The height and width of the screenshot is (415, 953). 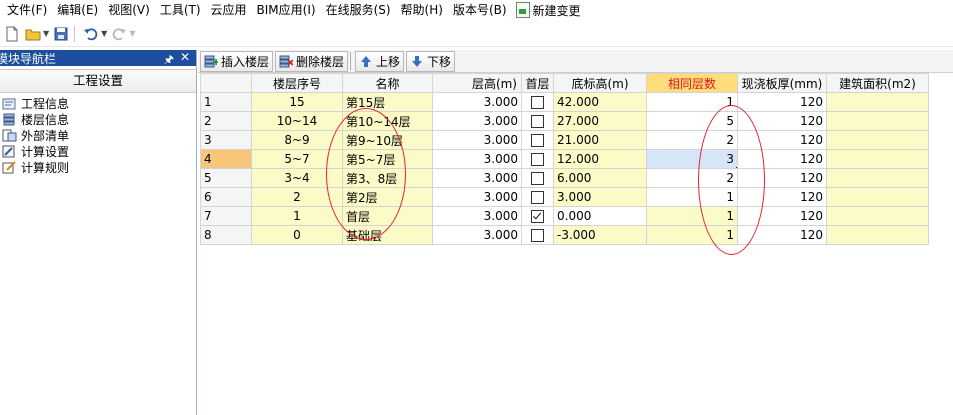 I want to click on nav-item-calc-rules: 计算规则, so click(x=98, y=167).